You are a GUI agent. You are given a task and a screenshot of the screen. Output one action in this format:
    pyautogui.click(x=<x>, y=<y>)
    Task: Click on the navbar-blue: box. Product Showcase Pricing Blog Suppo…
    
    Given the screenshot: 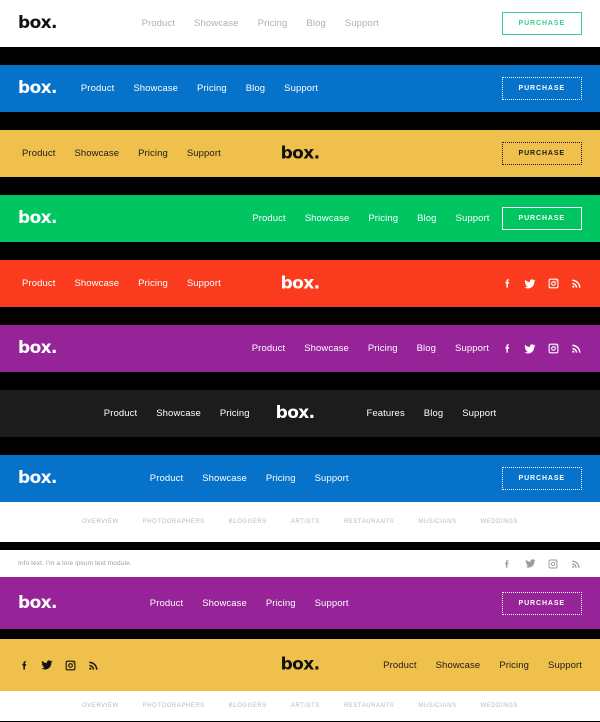 What is the action you would take?
    pyautogui.click(x=300, y=88)
    